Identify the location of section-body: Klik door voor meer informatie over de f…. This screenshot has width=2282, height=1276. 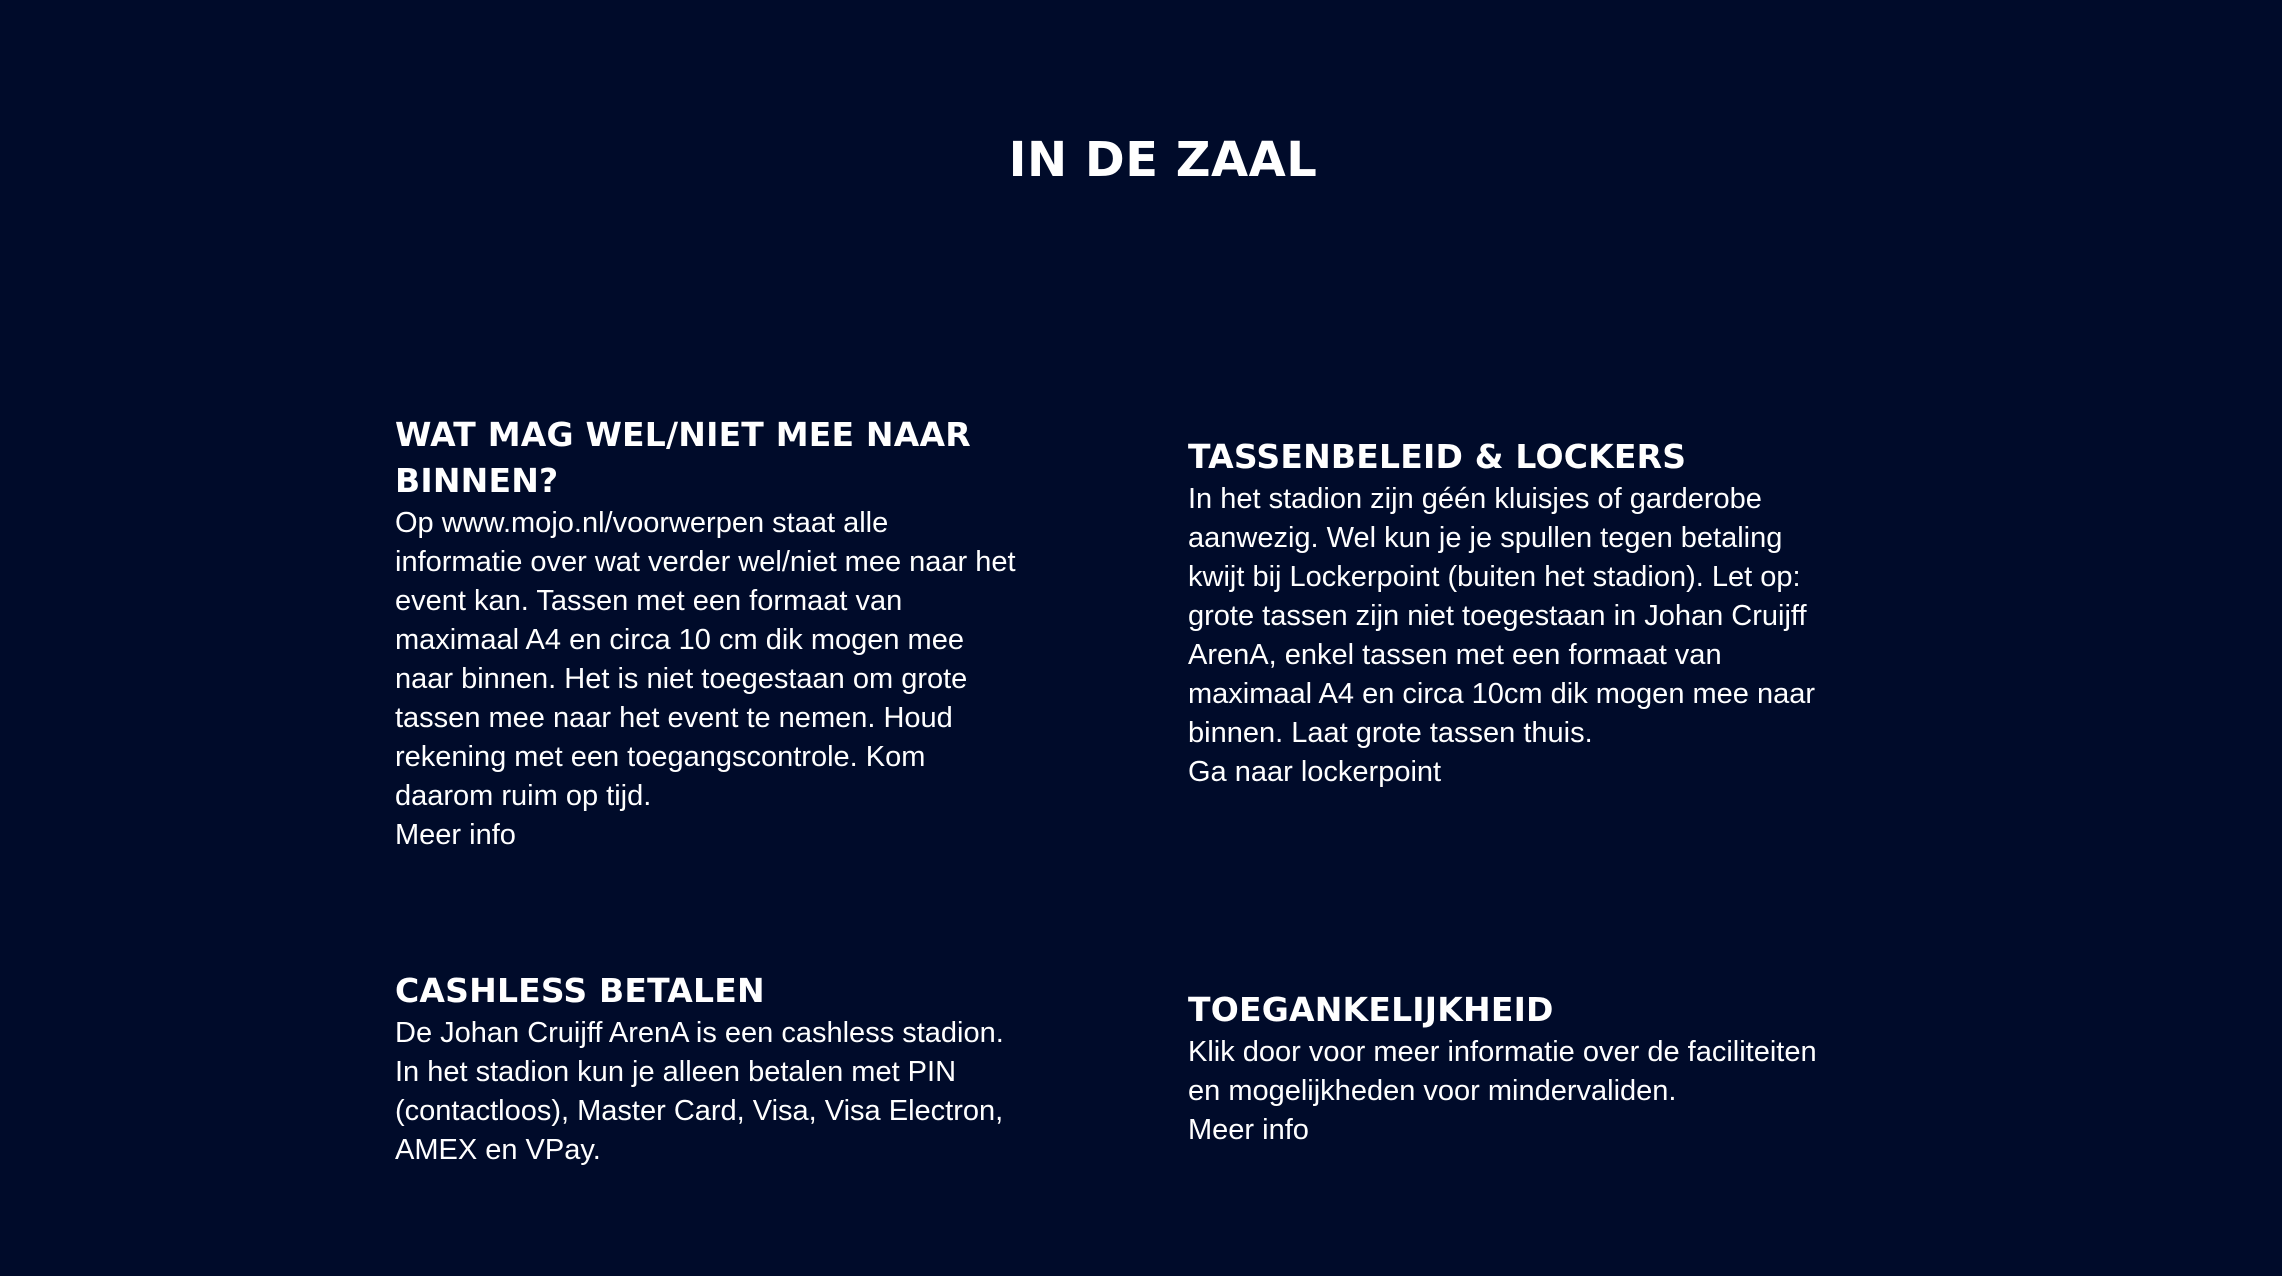
(1502, 1071).